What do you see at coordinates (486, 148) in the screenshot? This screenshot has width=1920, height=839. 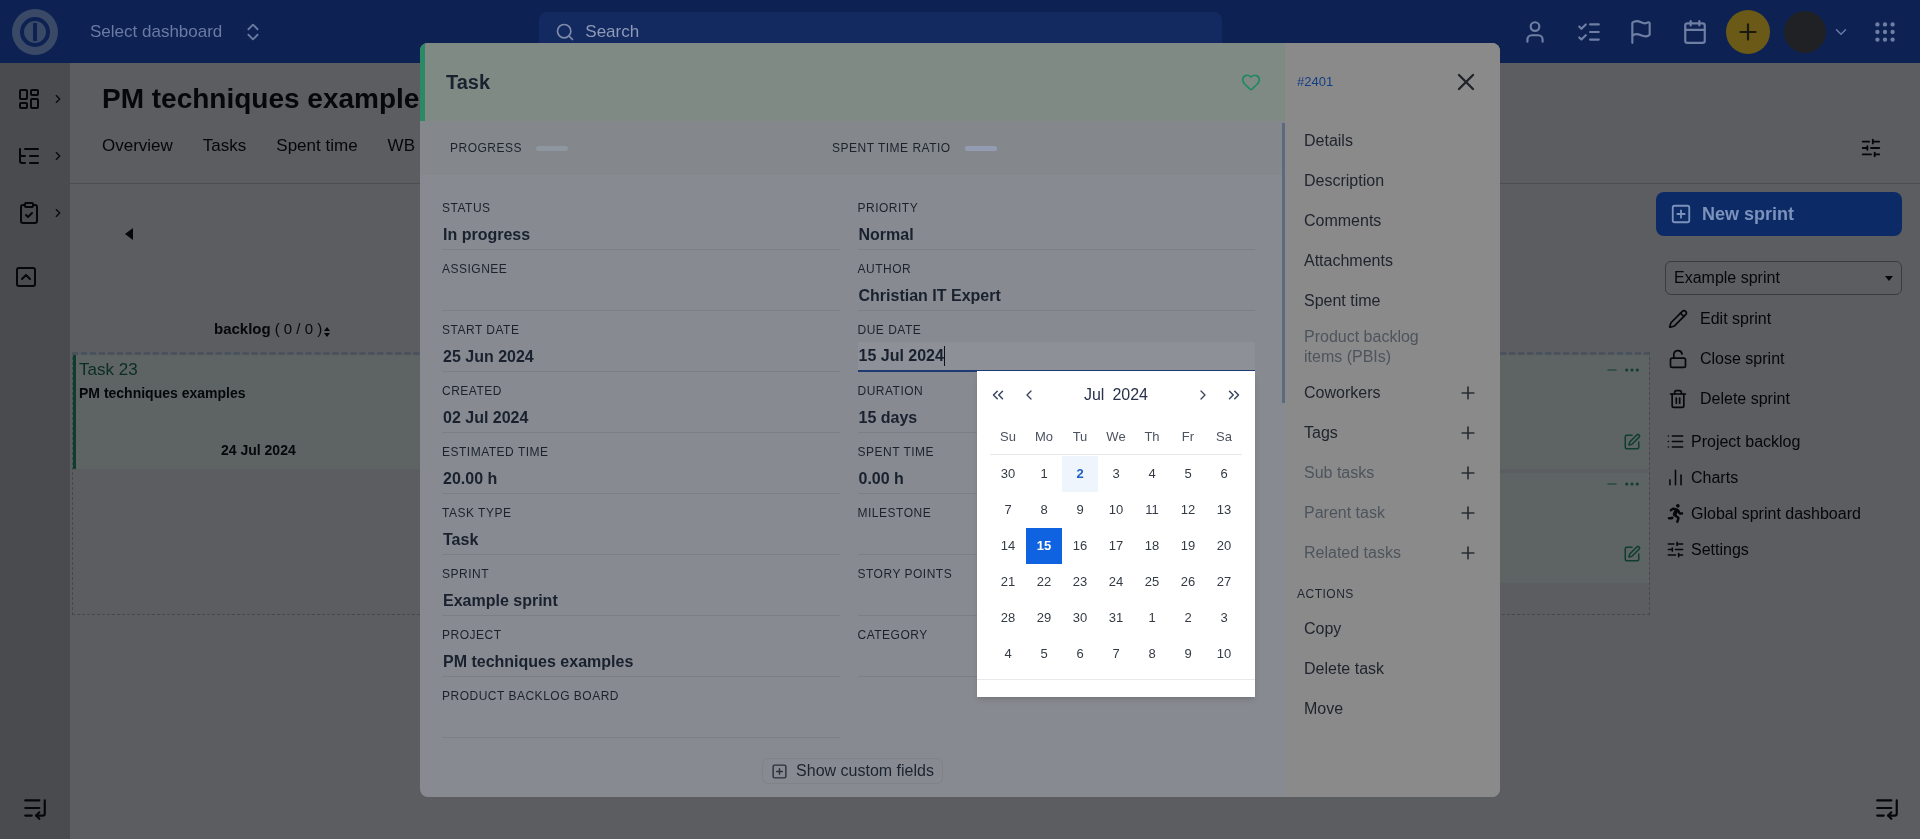 I see `progress-label: PROGRESS` at bounding box center [486, 148].